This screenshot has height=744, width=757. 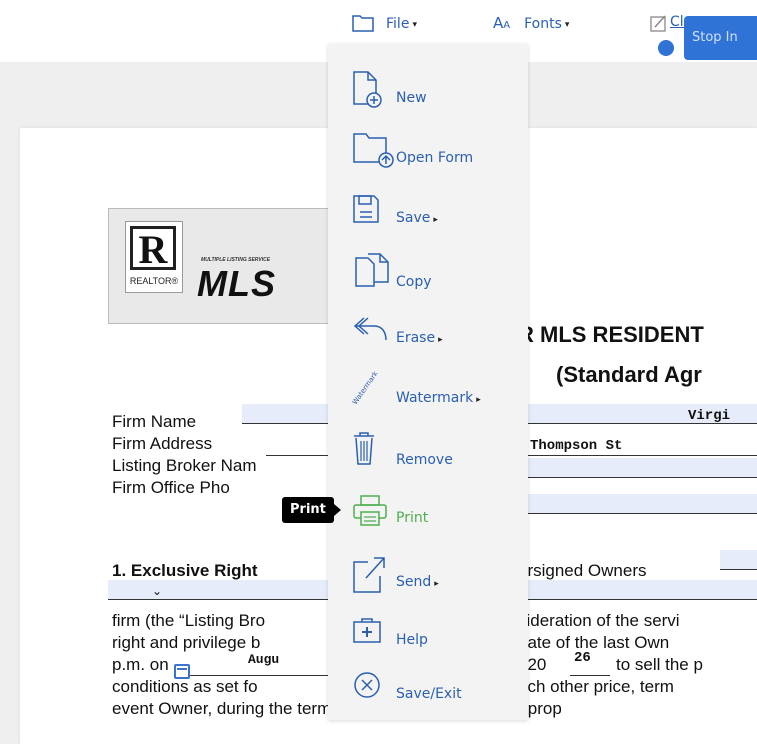 What do you see at coordinates (543, 24) in the screenshot?
I see `fonts-menu-label: Fonts` at bounding box center [543, 24].